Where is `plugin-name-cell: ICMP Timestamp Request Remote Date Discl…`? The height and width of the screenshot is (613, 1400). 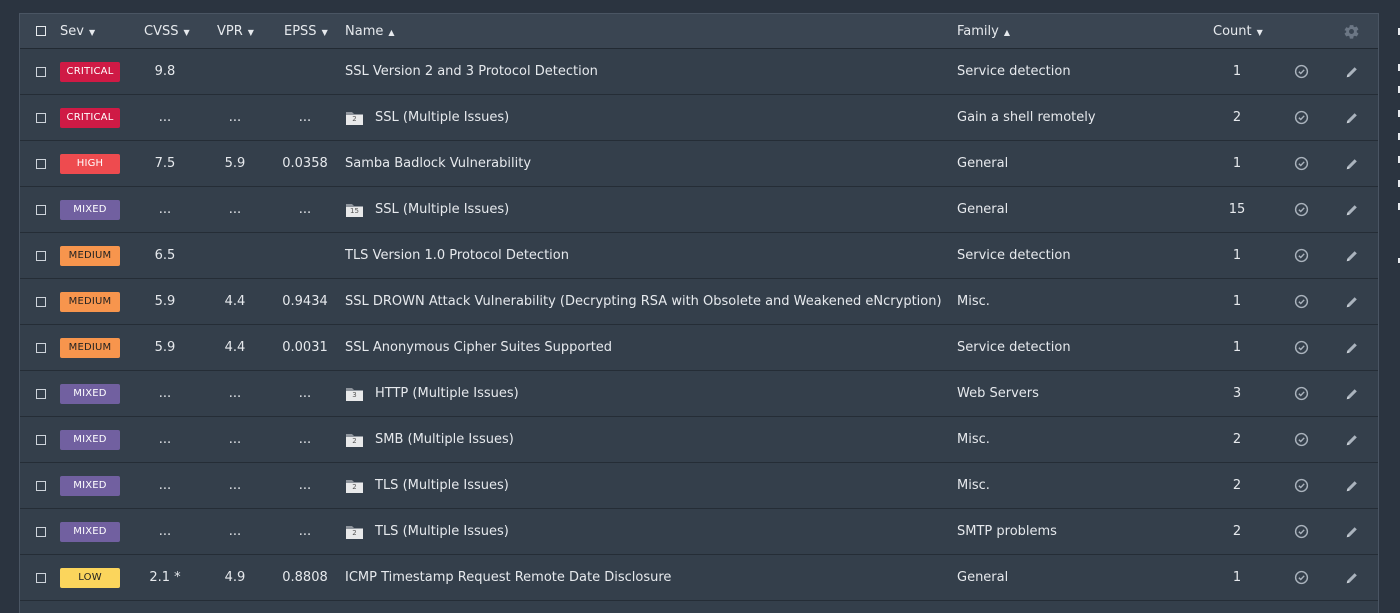
plugin-name-cell: ICMP Timestamp Request Remote Date Discl… is located at coordinates (508, 577).